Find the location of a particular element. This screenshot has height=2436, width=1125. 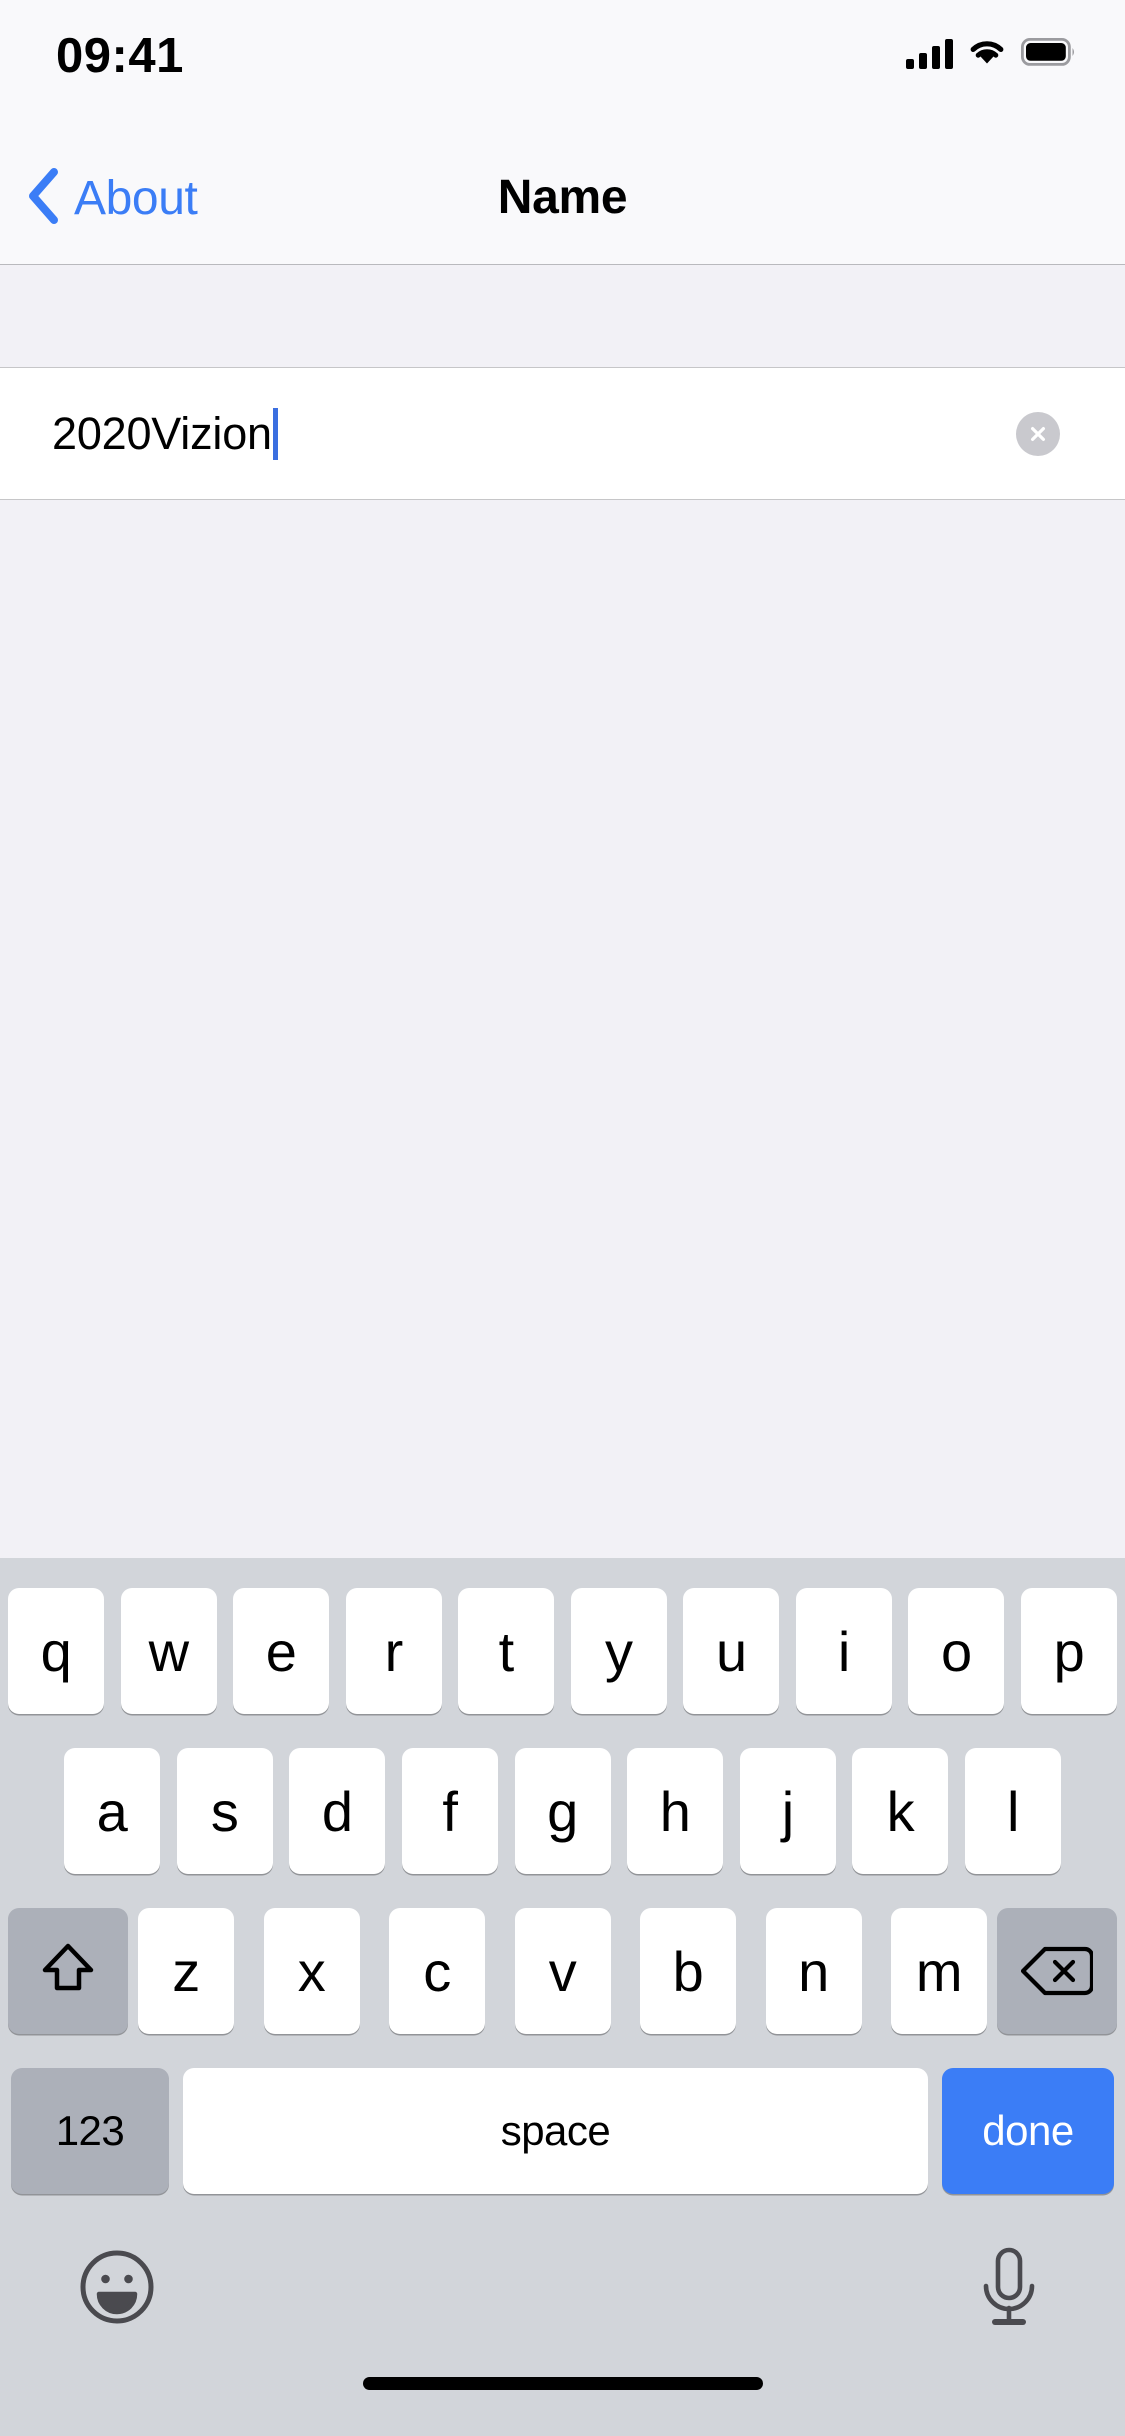

key-k: k is located at coordinates (900, 1811).